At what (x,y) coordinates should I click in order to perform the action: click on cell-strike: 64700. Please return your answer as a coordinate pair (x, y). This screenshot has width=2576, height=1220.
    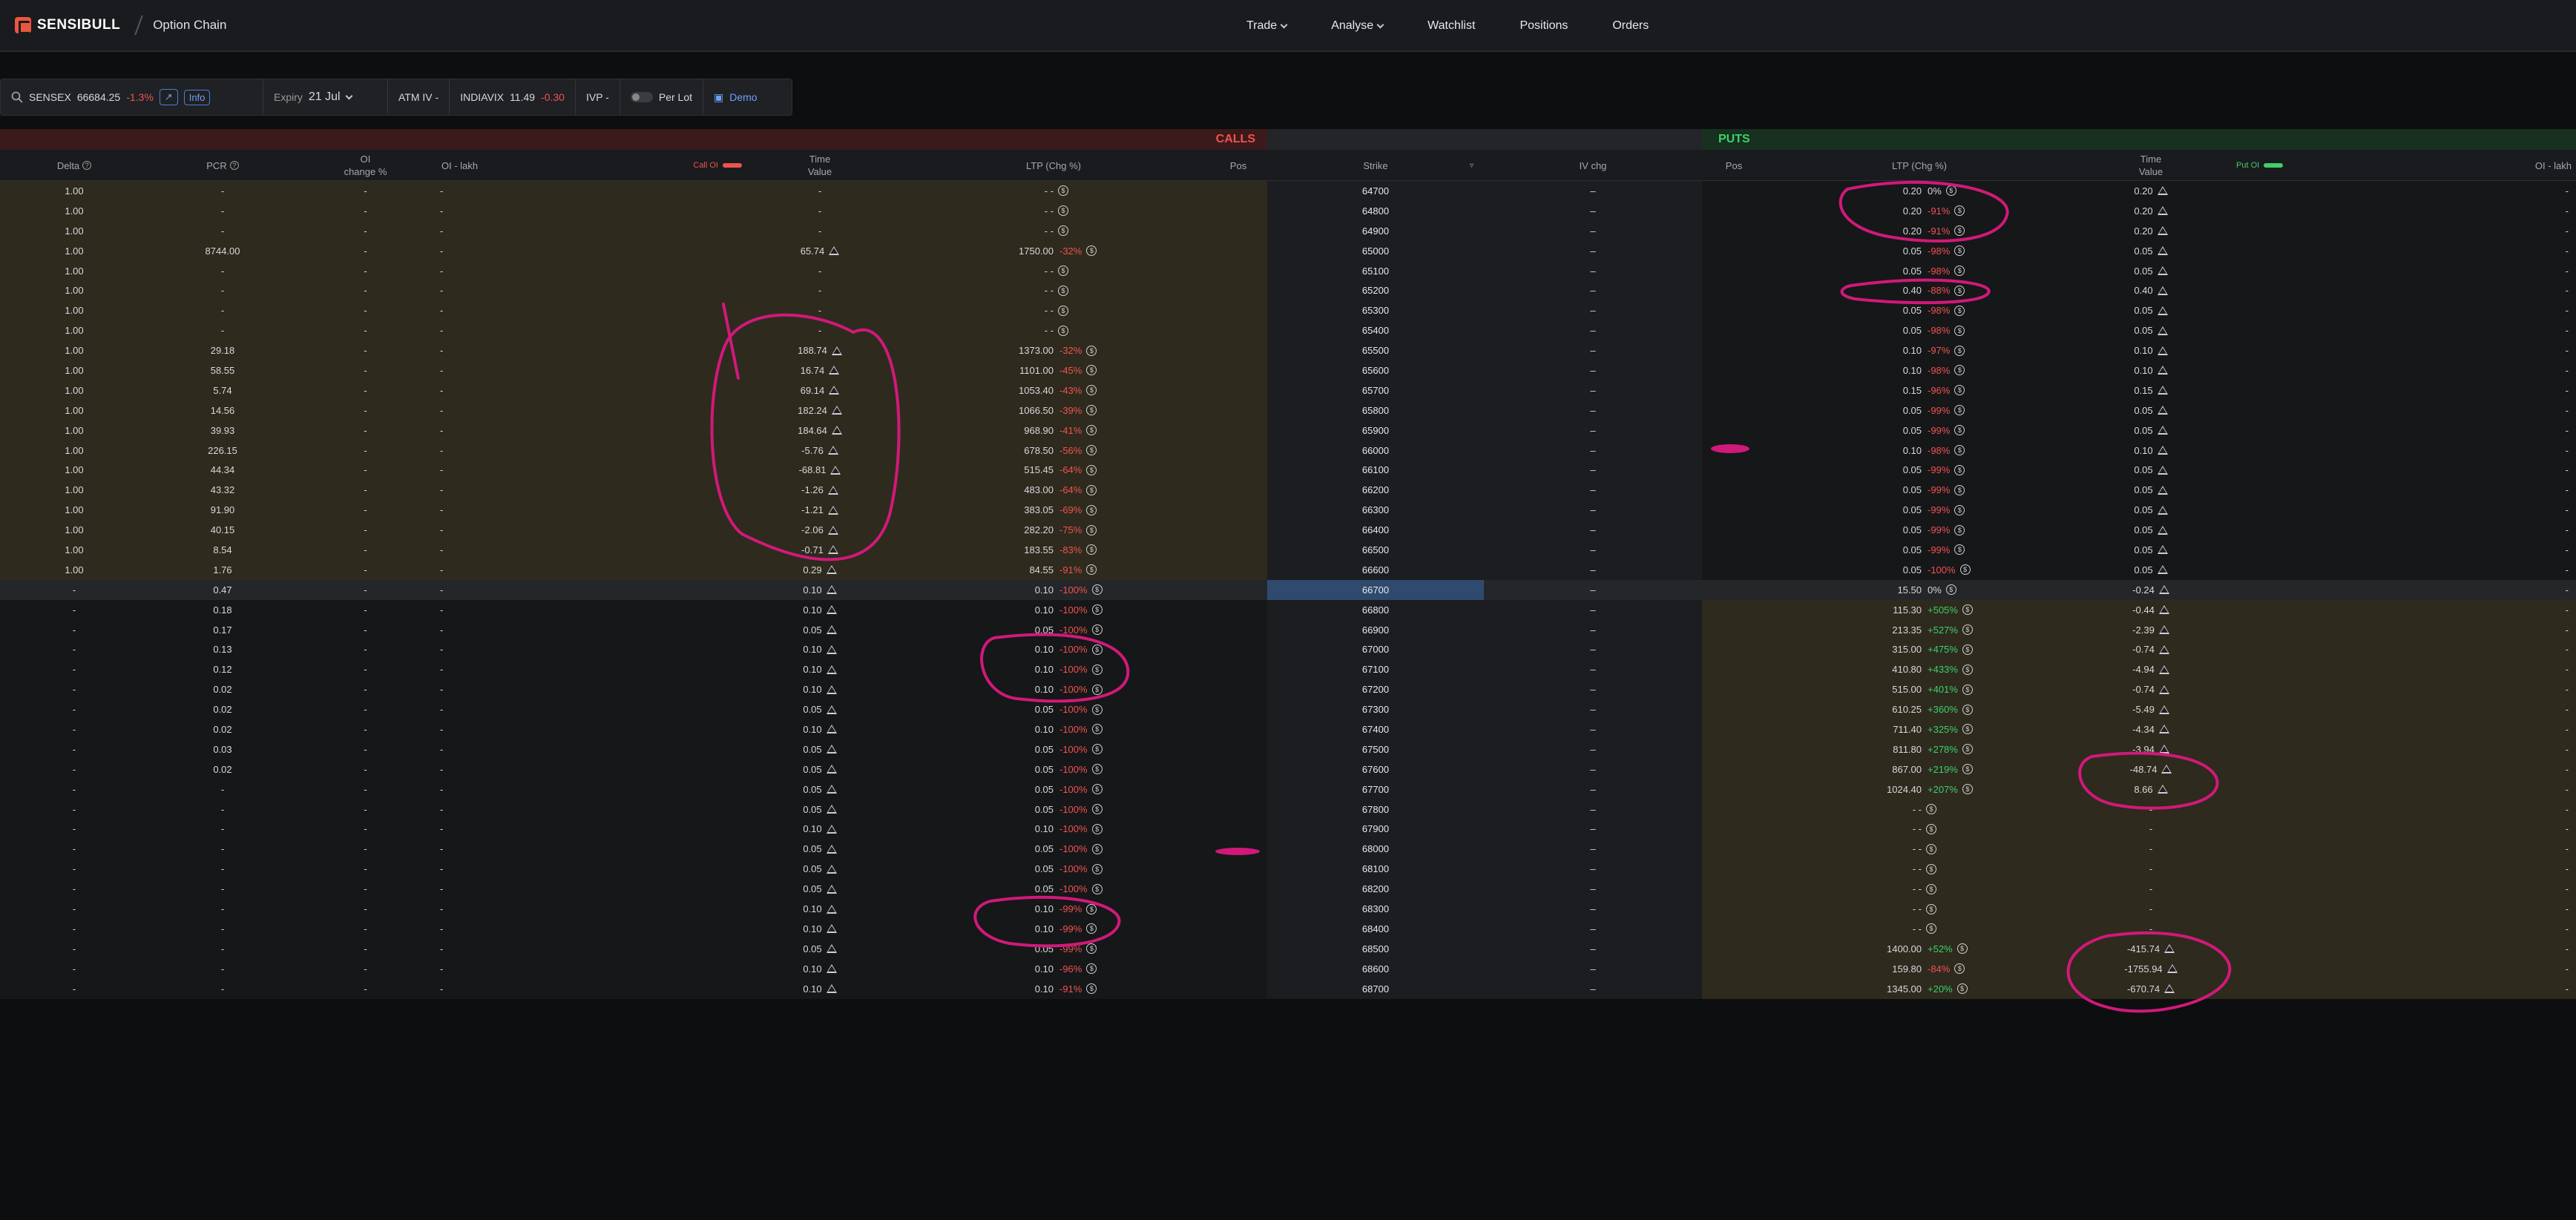
    Looking at the image, I should click on (1375, 191).